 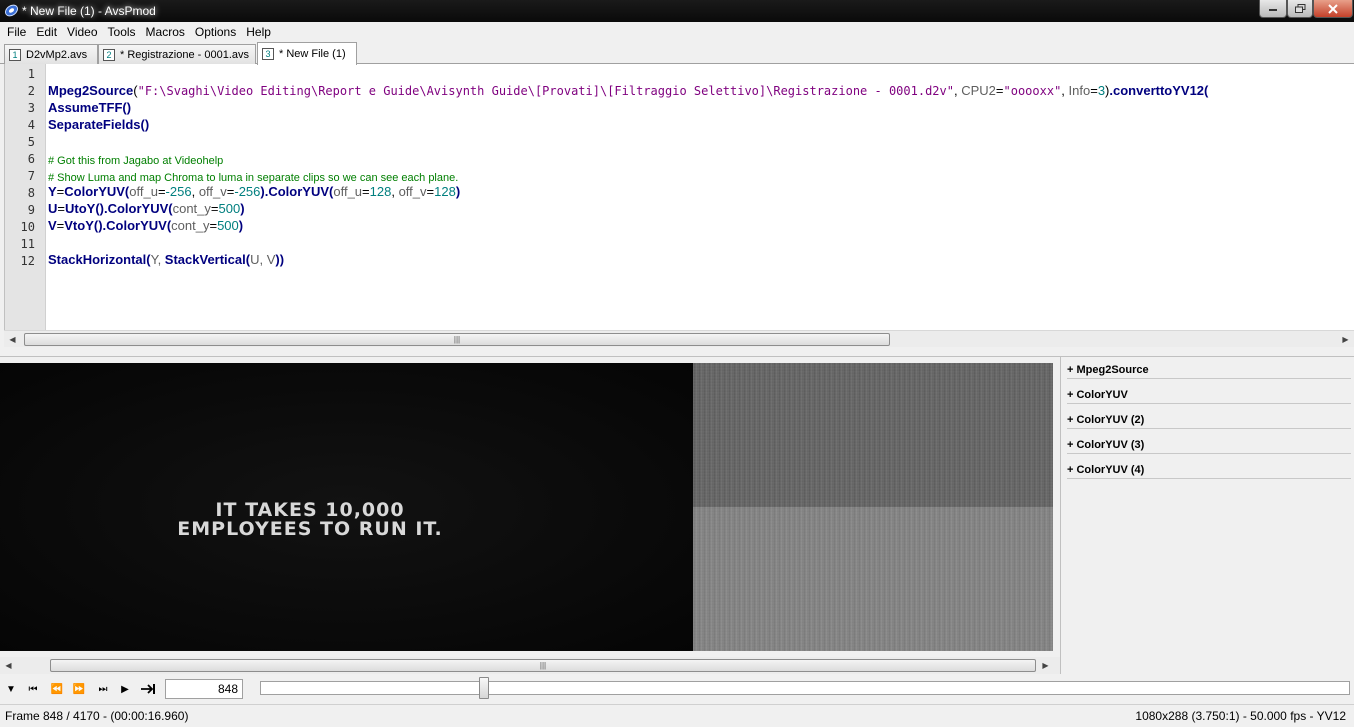 What do you see at coordinates (11, 10) in the screenshot?
I see `app-icon` at bounding box center [11, 10].